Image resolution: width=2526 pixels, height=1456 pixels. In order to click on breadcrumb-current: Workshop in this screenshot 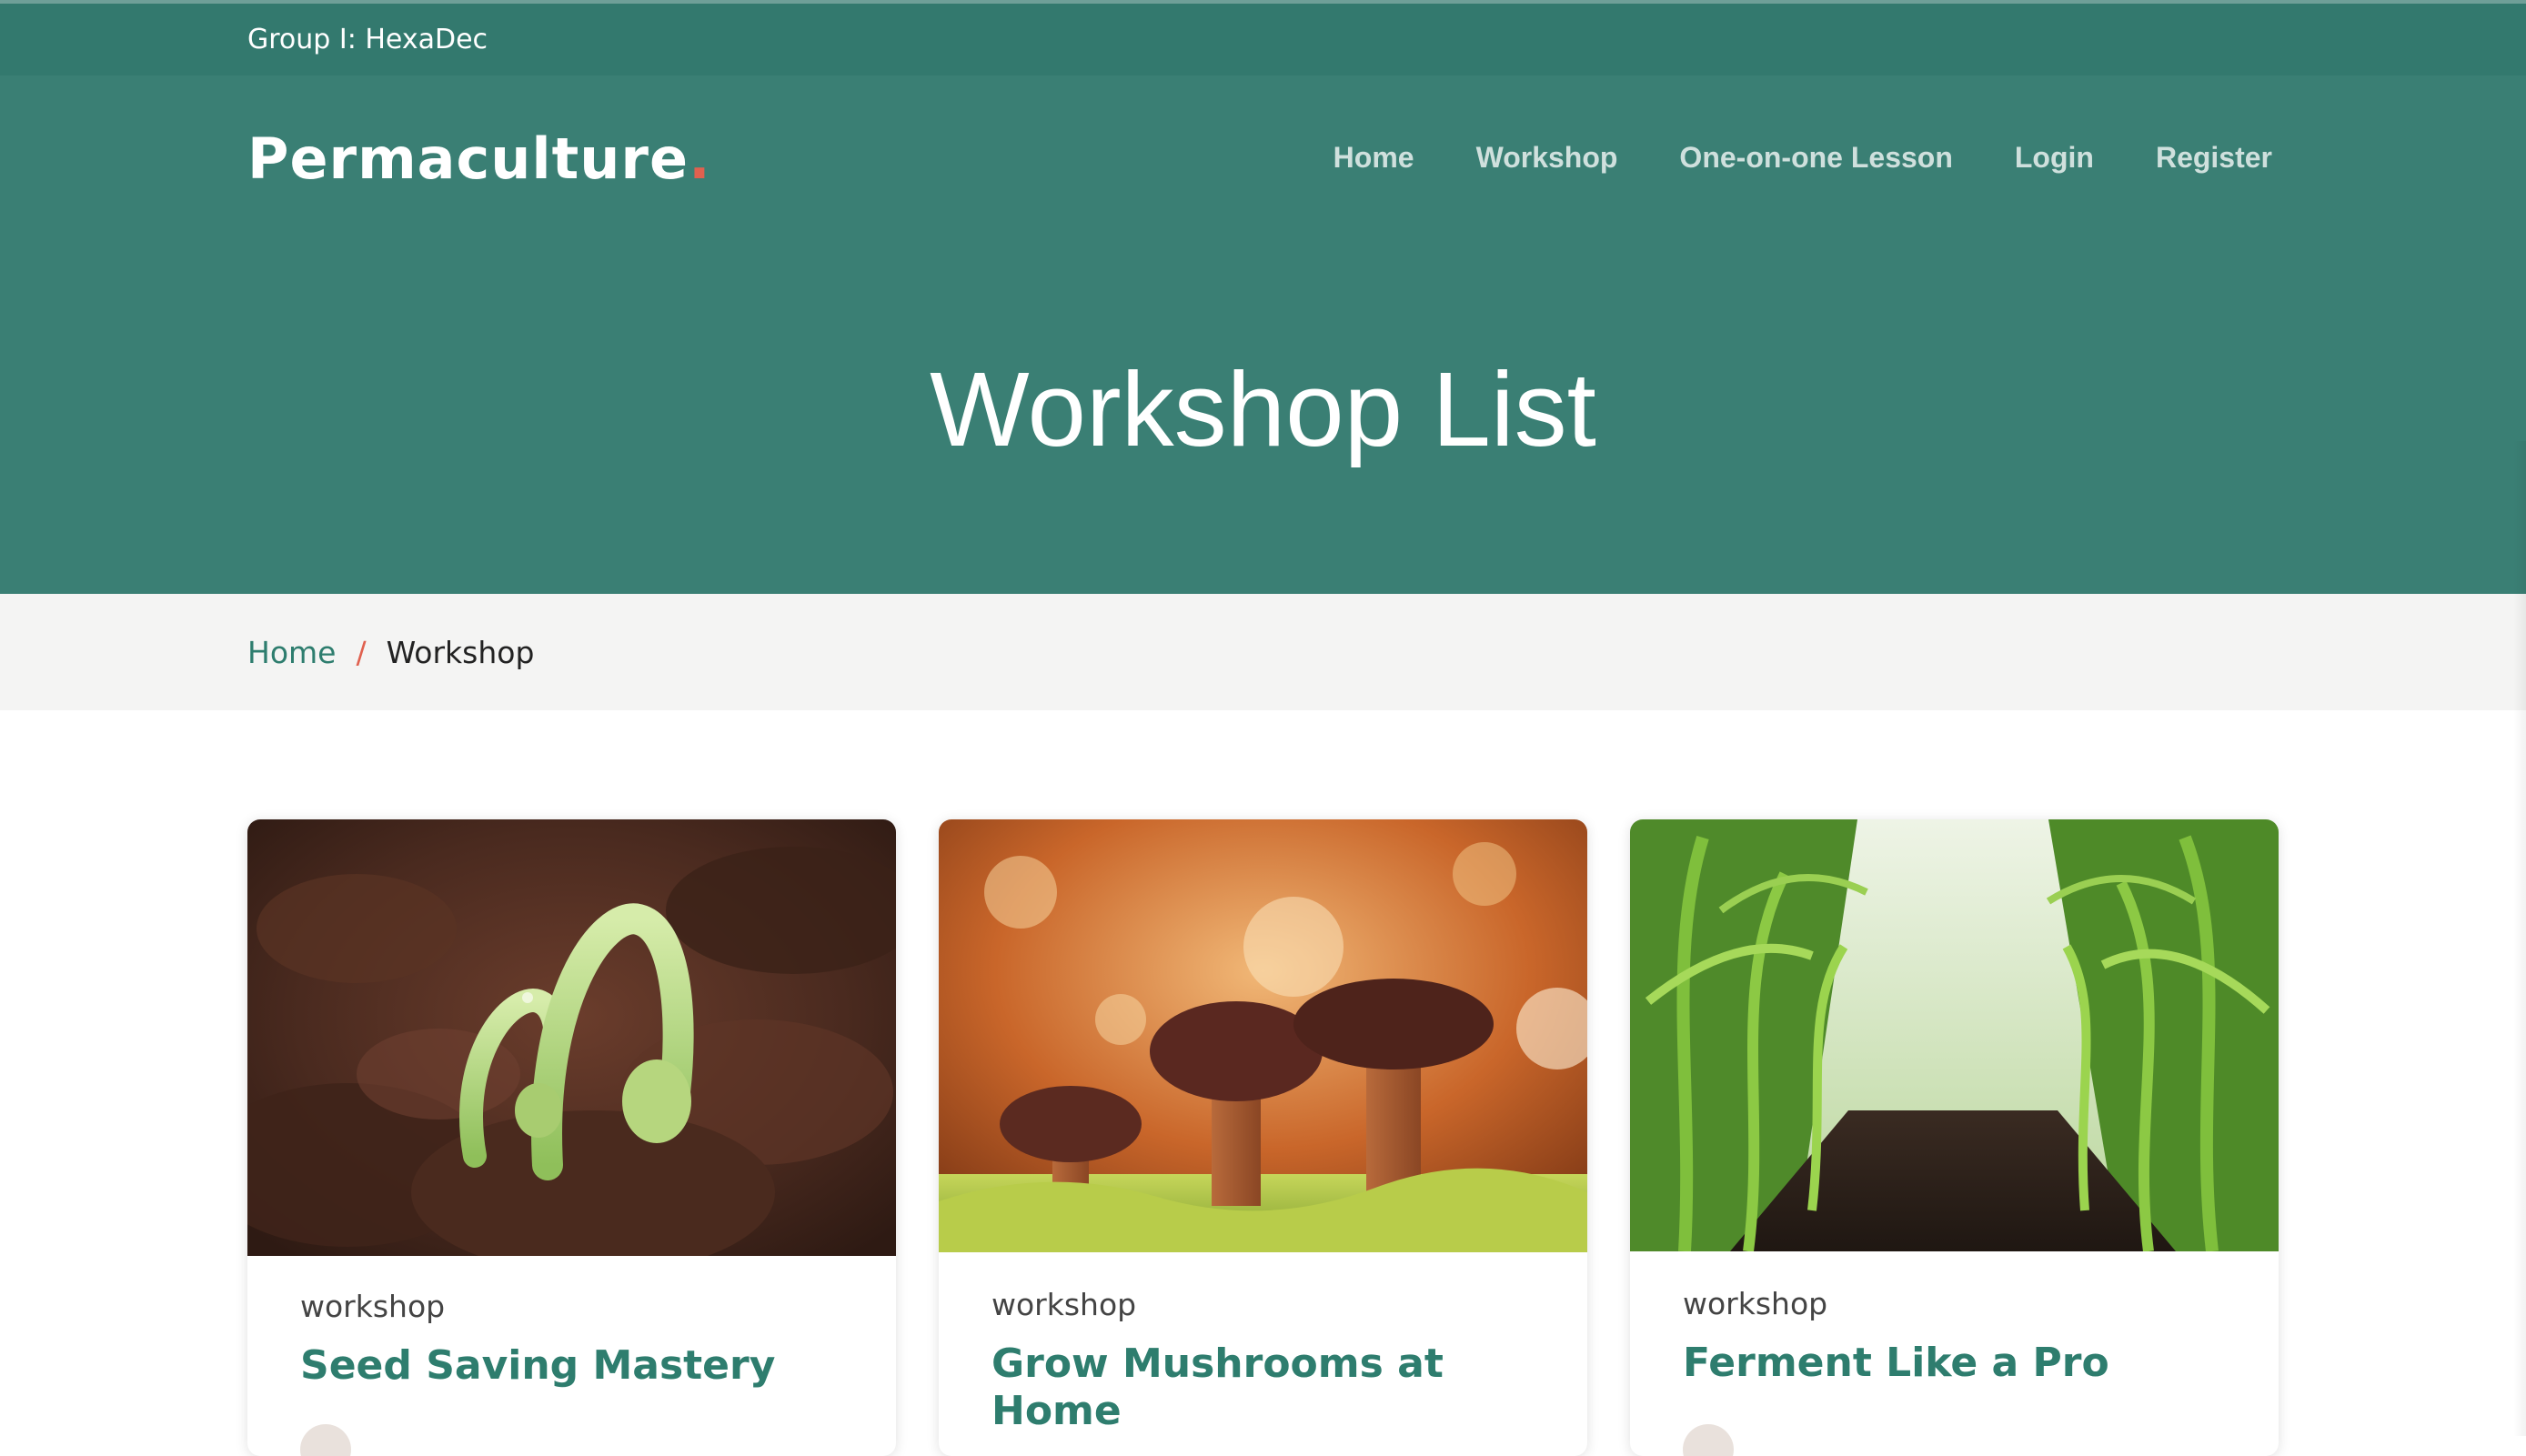, I will do `click(460, 653)`.